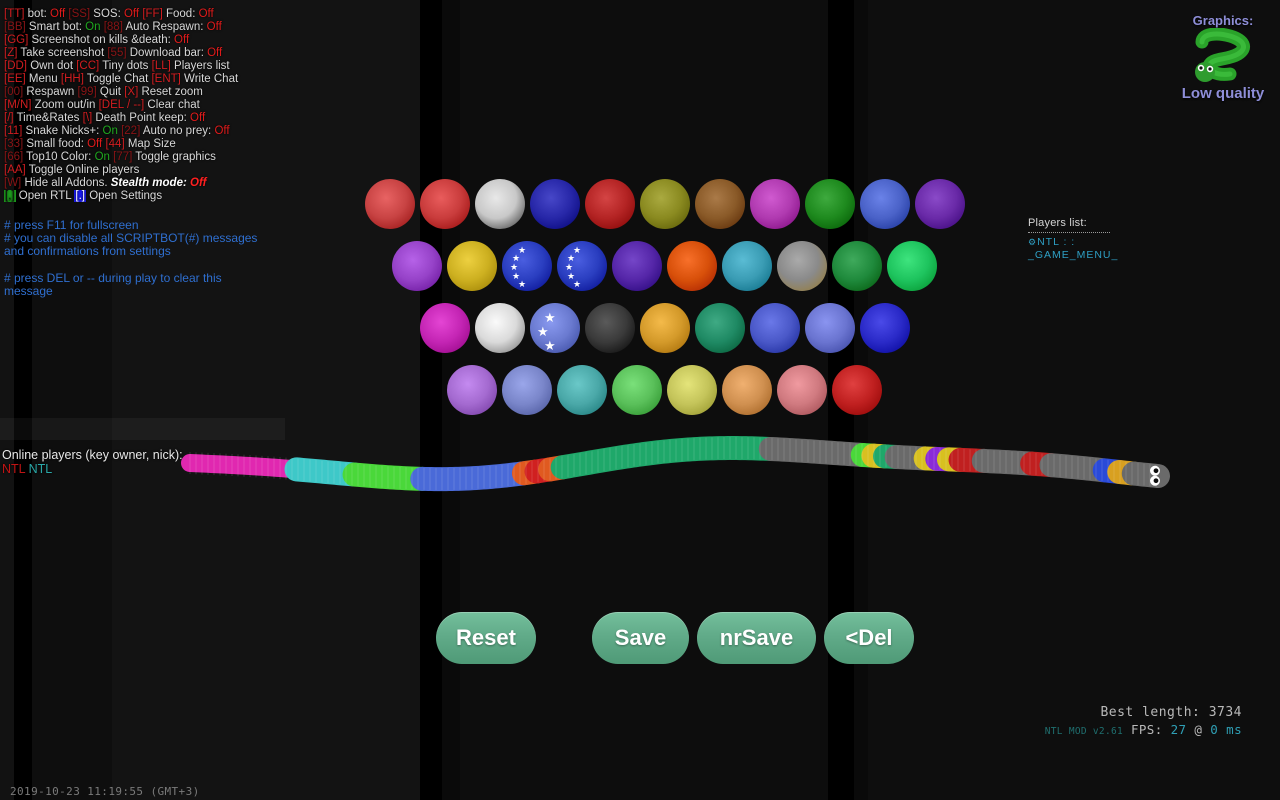  What do you see at coordinates (14, 157) in the screenshot?
I see `hotkey-binding: [66]` at bounding box center [14, 157].